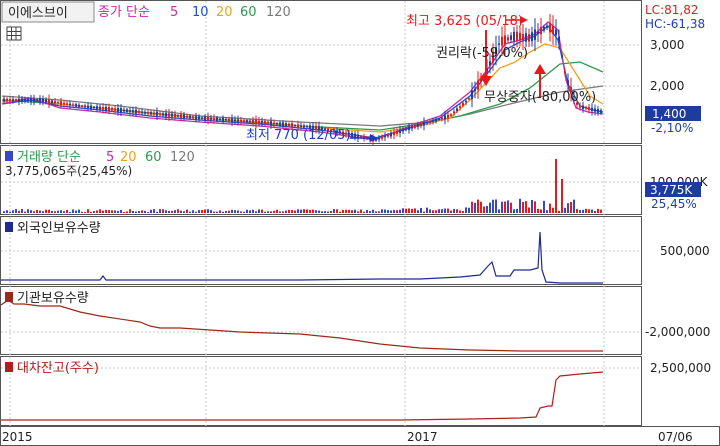  What do you see at coordinates (422, 437) in the screenshot?
I see `x-label-2017: 2017` at bounding box center [422, 437].